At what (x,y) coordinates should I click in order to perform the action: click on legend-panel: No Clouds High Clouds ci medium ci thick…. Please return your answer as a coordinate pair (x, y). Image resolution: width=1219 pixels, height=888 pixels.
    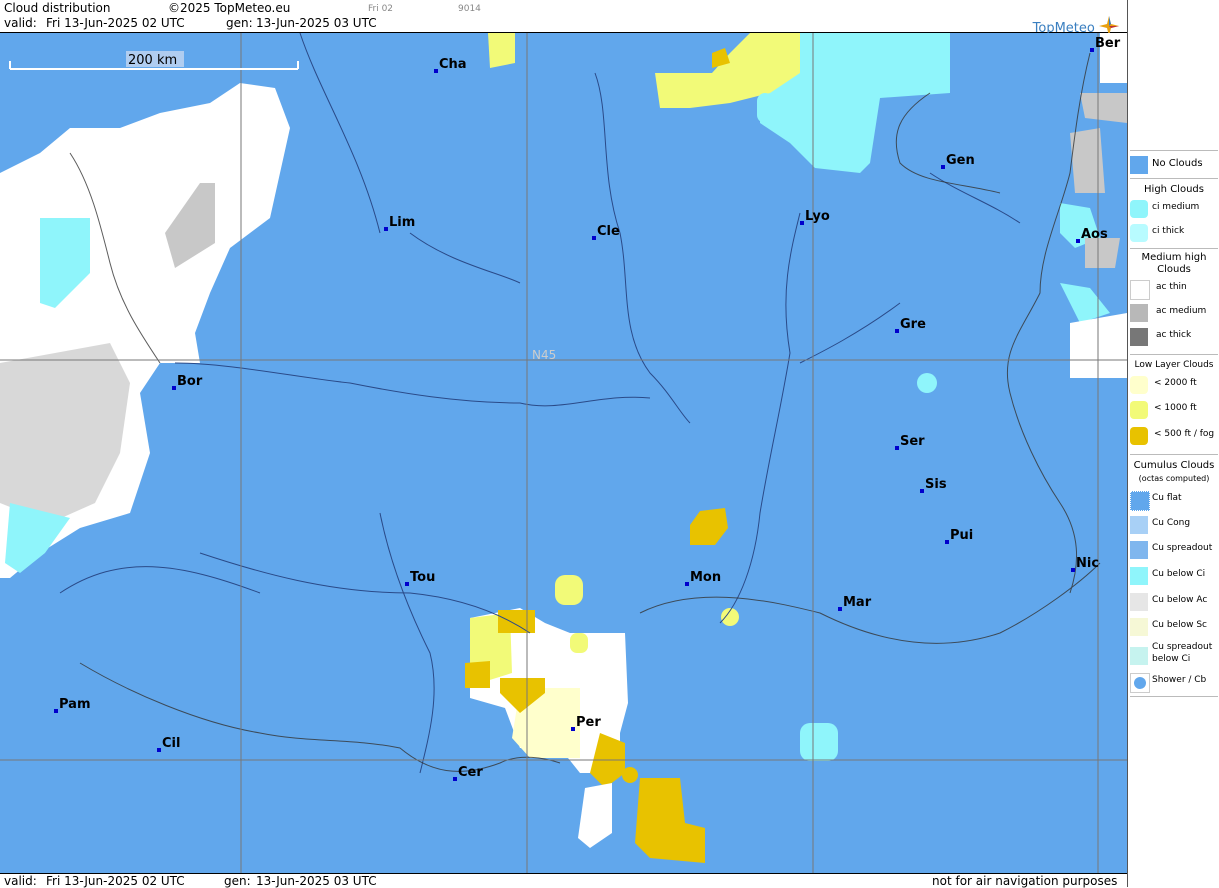
    Looking at the image, I should click on (1173, 443).